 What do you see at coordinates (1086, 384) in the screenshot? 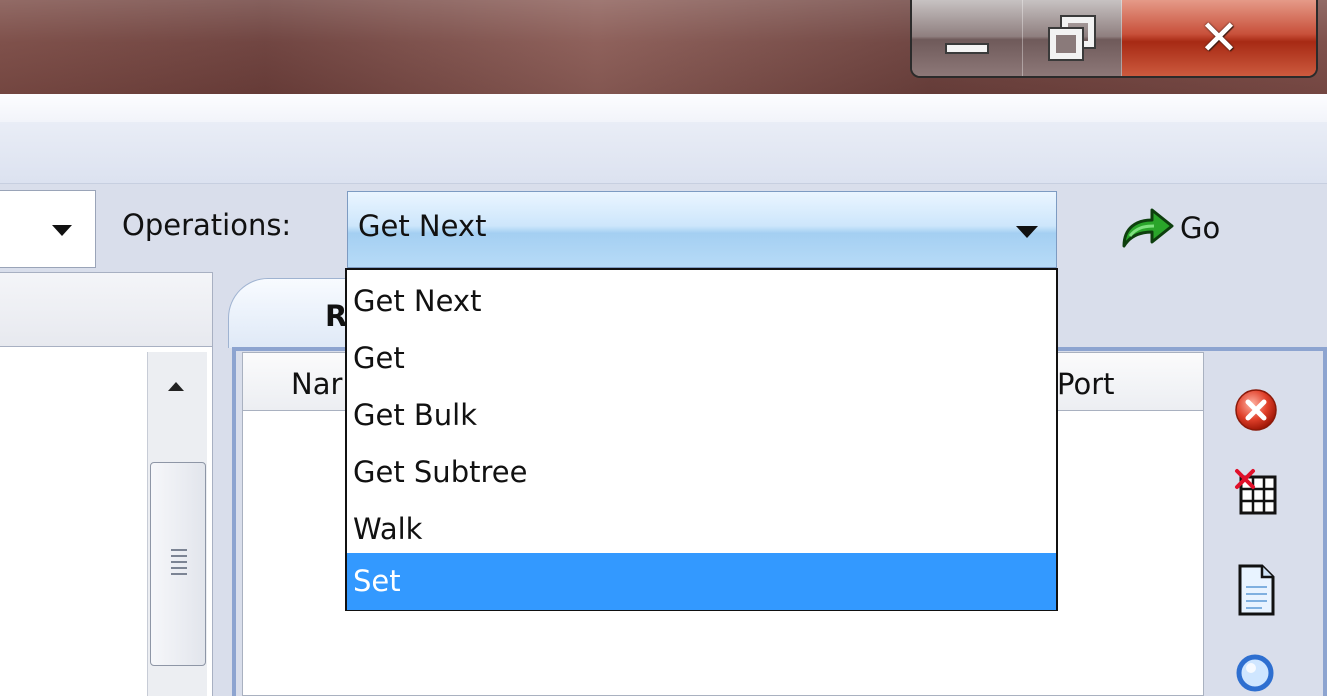
I see `column-header-port: Port` at bounding box center [1086, 384].